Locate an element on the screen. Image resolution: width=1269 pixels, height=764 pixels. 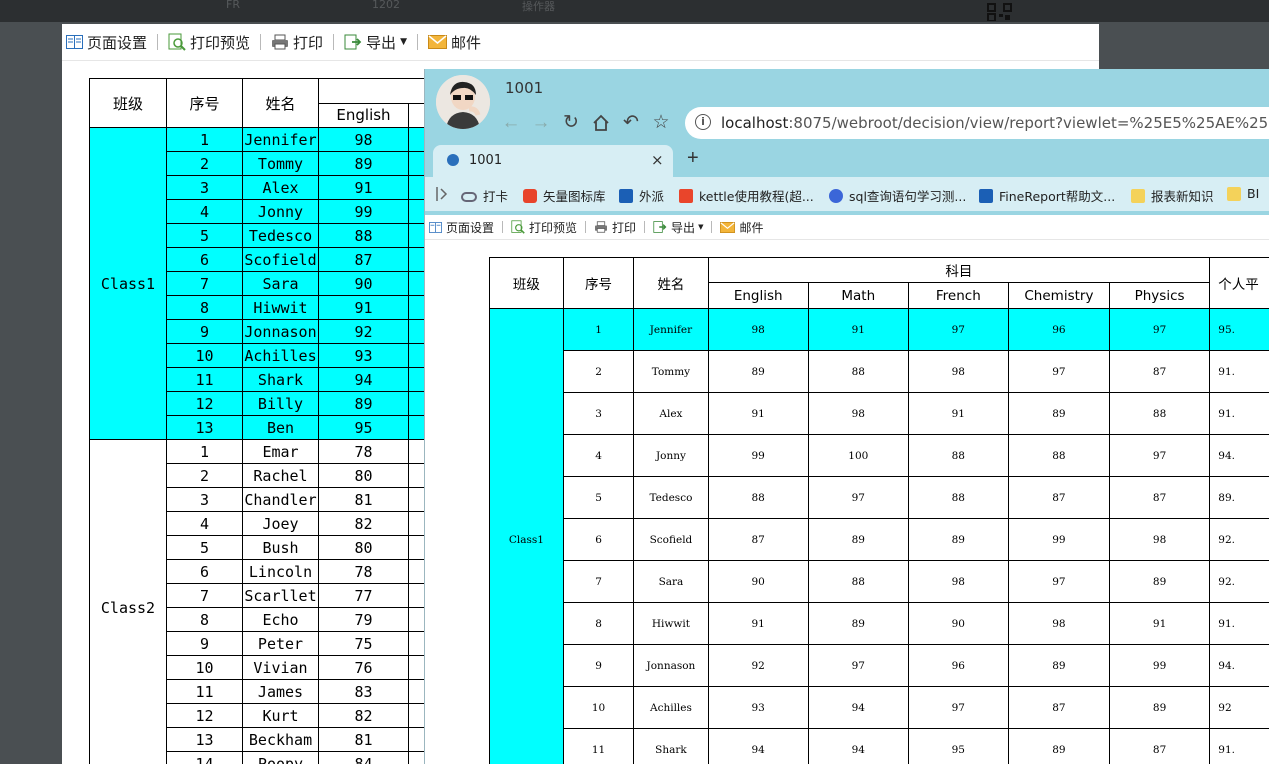
score-cell: 96 is located at coordinates (958, 665).